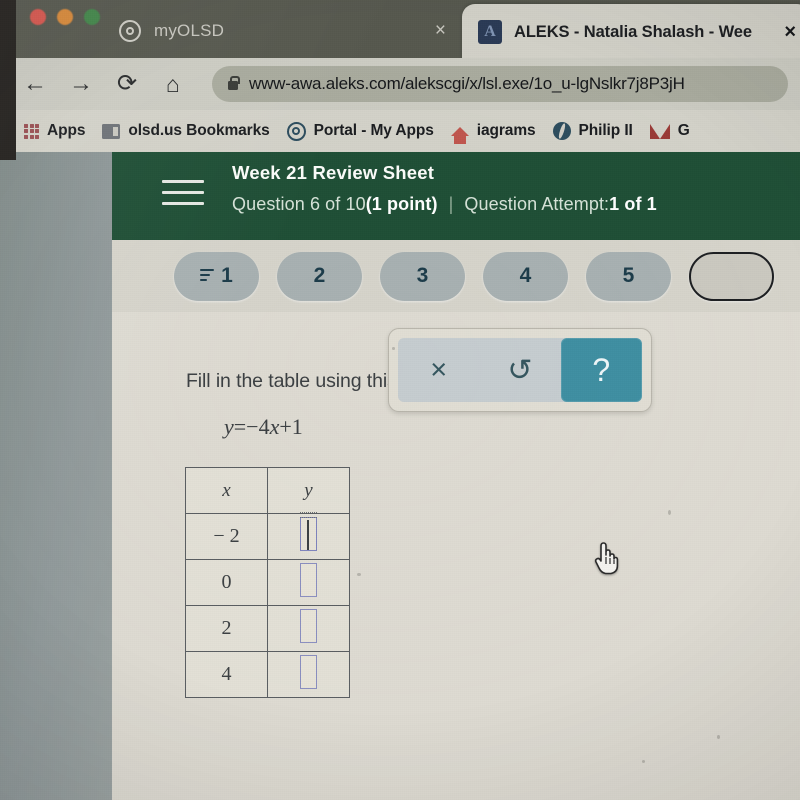  I want to click on pill-label: 4, so click(525, 275).